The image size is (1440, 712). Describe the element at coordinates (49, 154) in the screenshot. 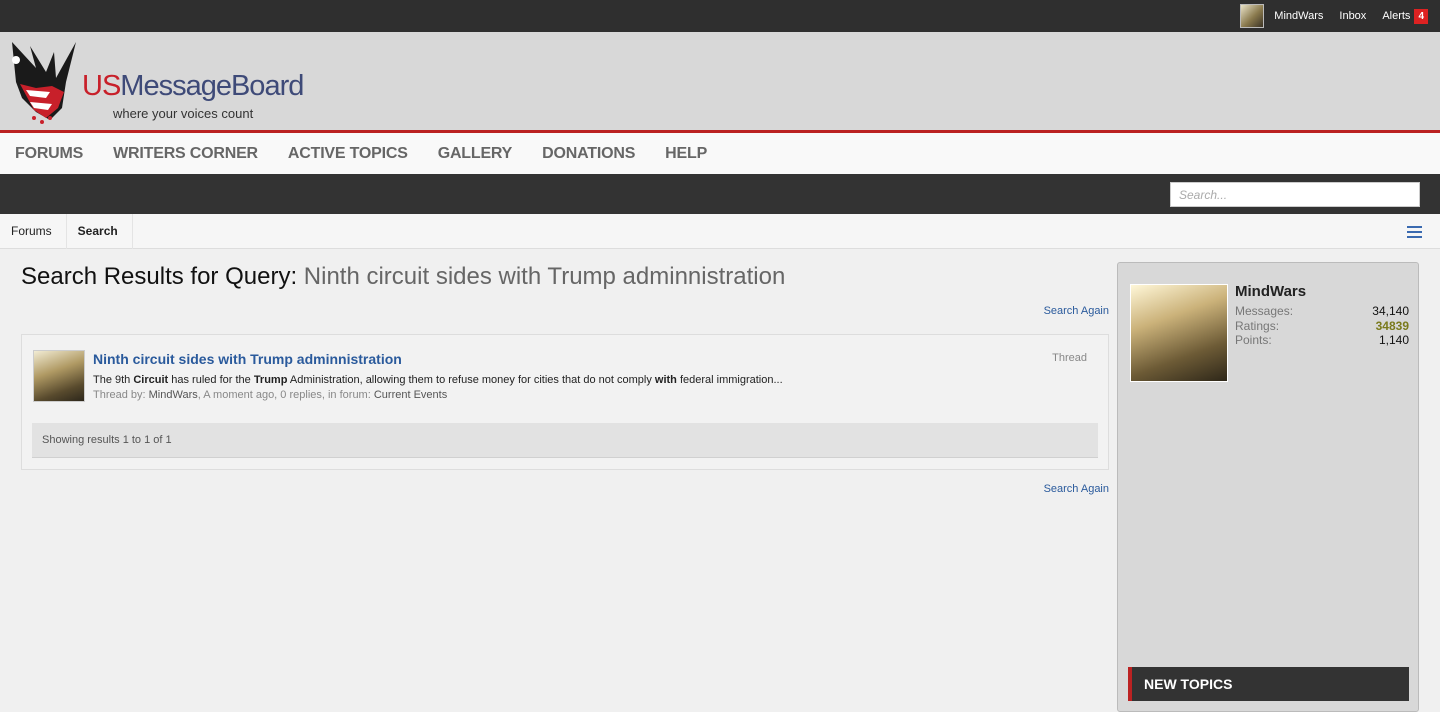

I see `nav-tab-forums: FORUMS` at that location.